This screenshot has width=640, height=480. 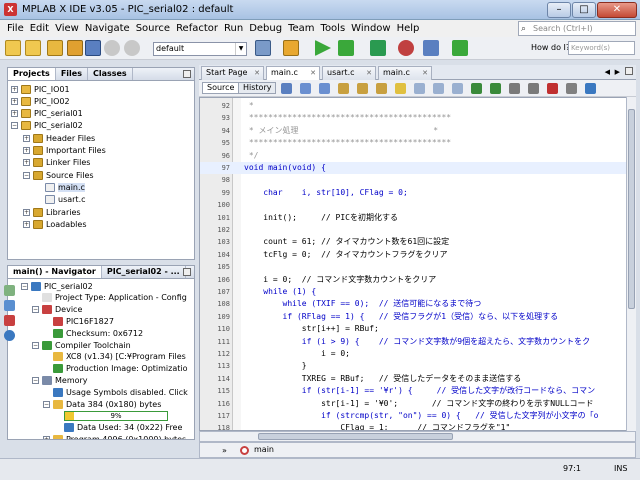 What do you see at coordinates (118, 428) in the screenshot?
I see `tree-item: Data Used: 34 (0x22) Free` at bounding box center [118, 428].